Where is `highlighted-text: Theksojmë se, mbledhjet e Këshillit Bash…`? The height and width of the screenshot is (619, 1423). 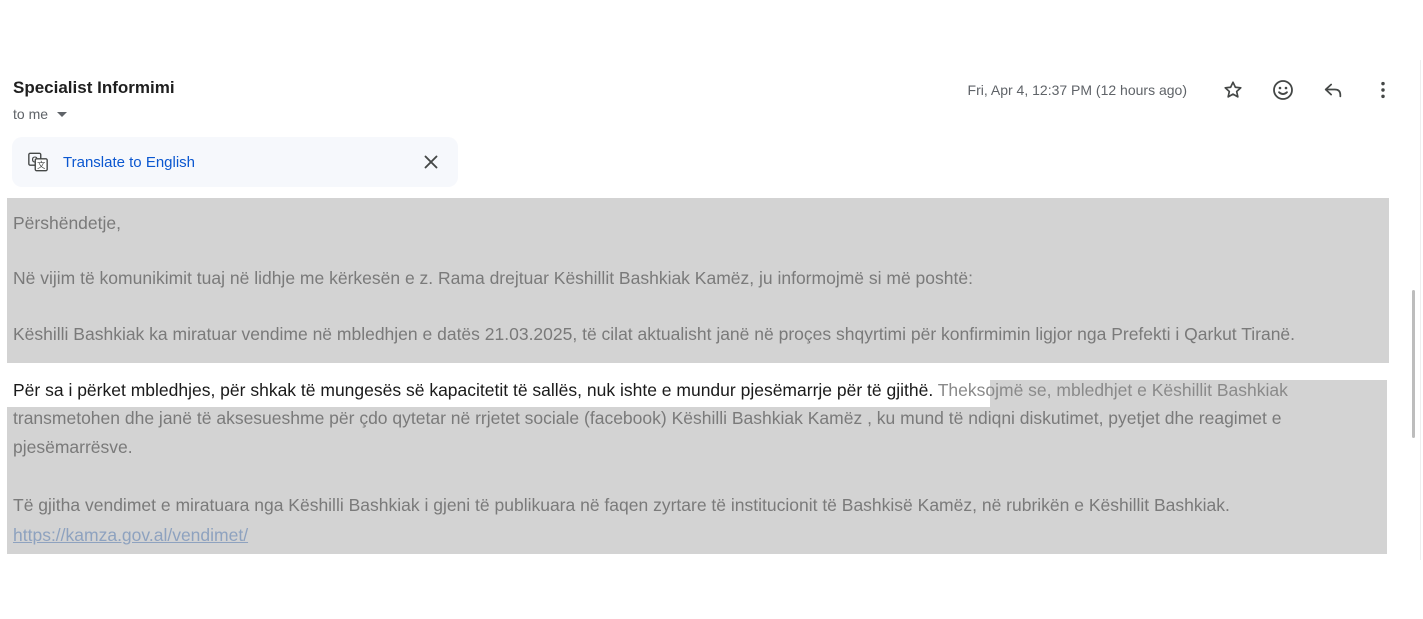 highlighted-text: Theksojmë se, mbledhjet e Këshillit Bash… is located at coordinates (1110, 390).